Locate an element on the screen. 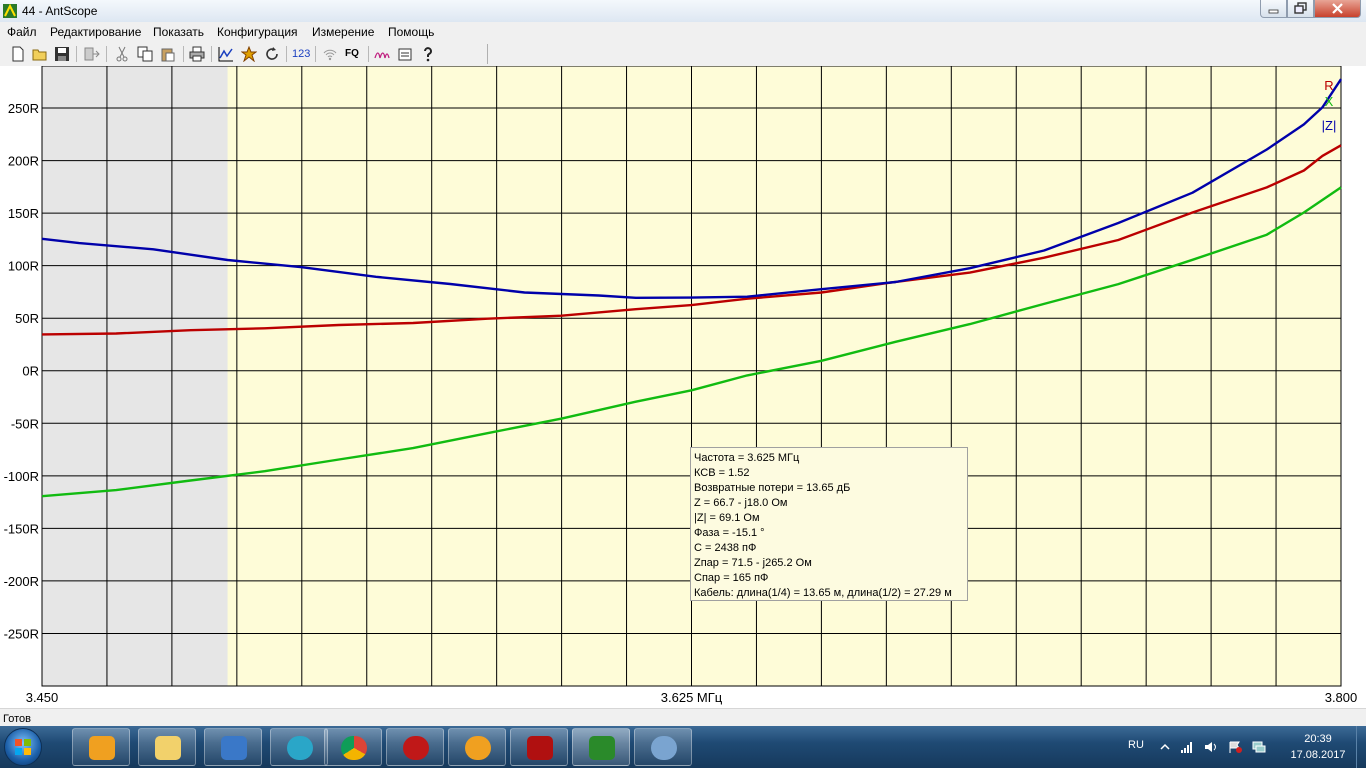 The height and width of the screenshot is (768, 1366). legend-entry: |Z| is located at coordinates (1329, 125).